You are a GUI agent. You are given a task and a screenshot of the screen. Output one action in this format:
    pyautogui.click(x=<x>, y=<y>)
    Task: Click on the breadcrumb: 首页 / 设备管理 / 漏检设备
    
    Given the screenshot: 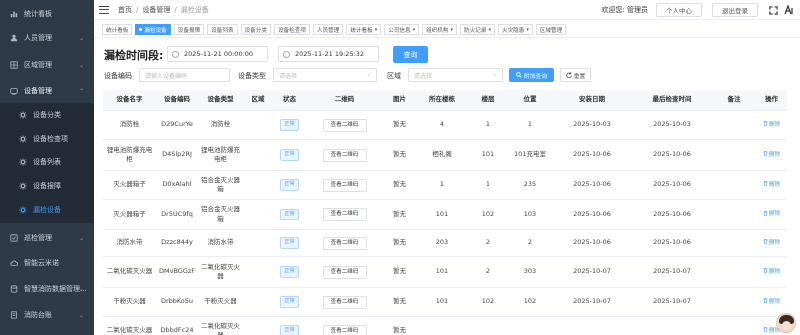 What is the action you would take?
    pyautogui.click(x=163, y=10)
    